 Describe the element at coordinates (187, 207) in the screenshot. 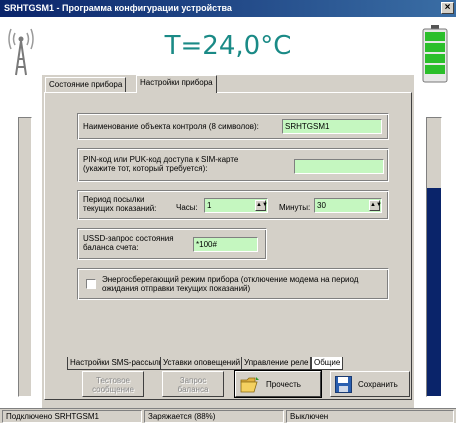

I see `hours-label: Часы:` at that location.